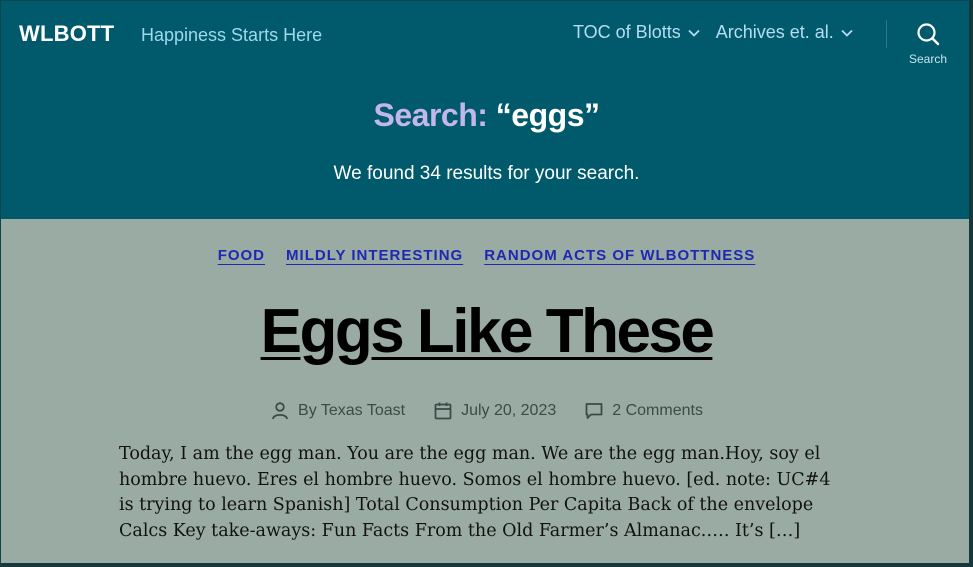 The width and height of the screenshot is (973, 567). Describe the element at coordinates (594, 411) in the screenshot. I see `comment-icon` at that location.